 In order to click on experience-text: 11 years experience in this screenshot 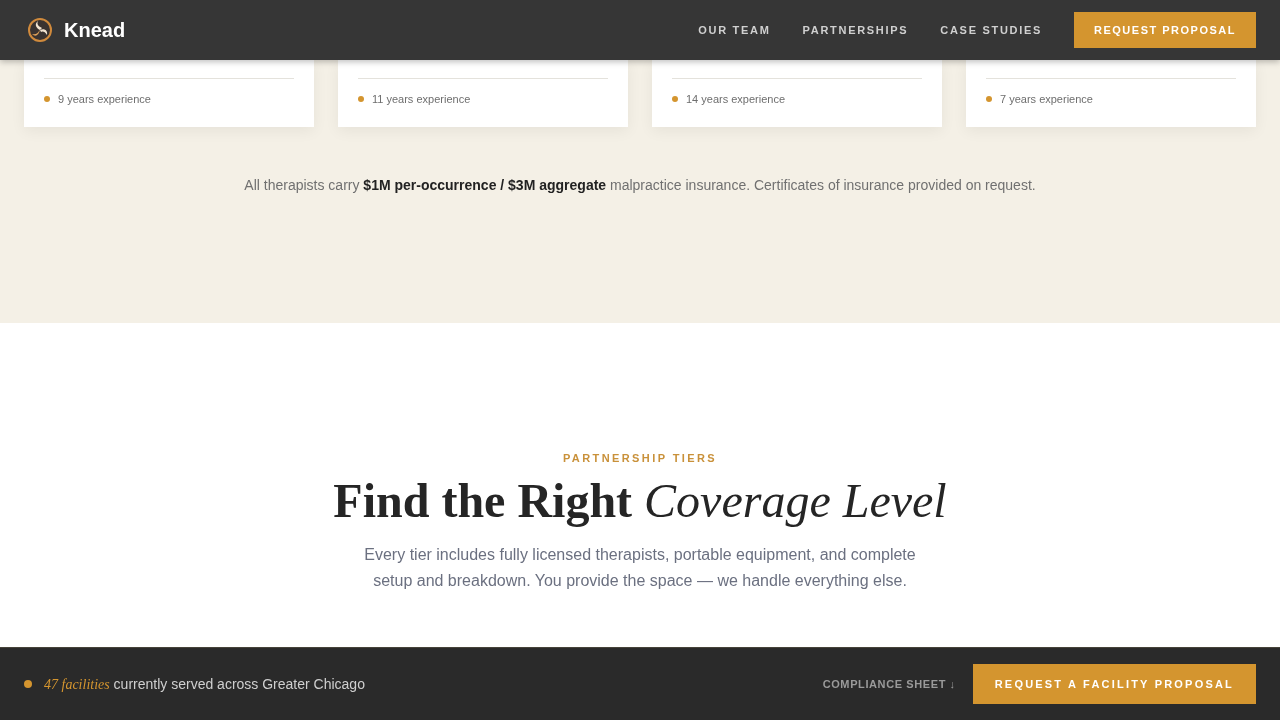, I will do `click(421, 99)`.